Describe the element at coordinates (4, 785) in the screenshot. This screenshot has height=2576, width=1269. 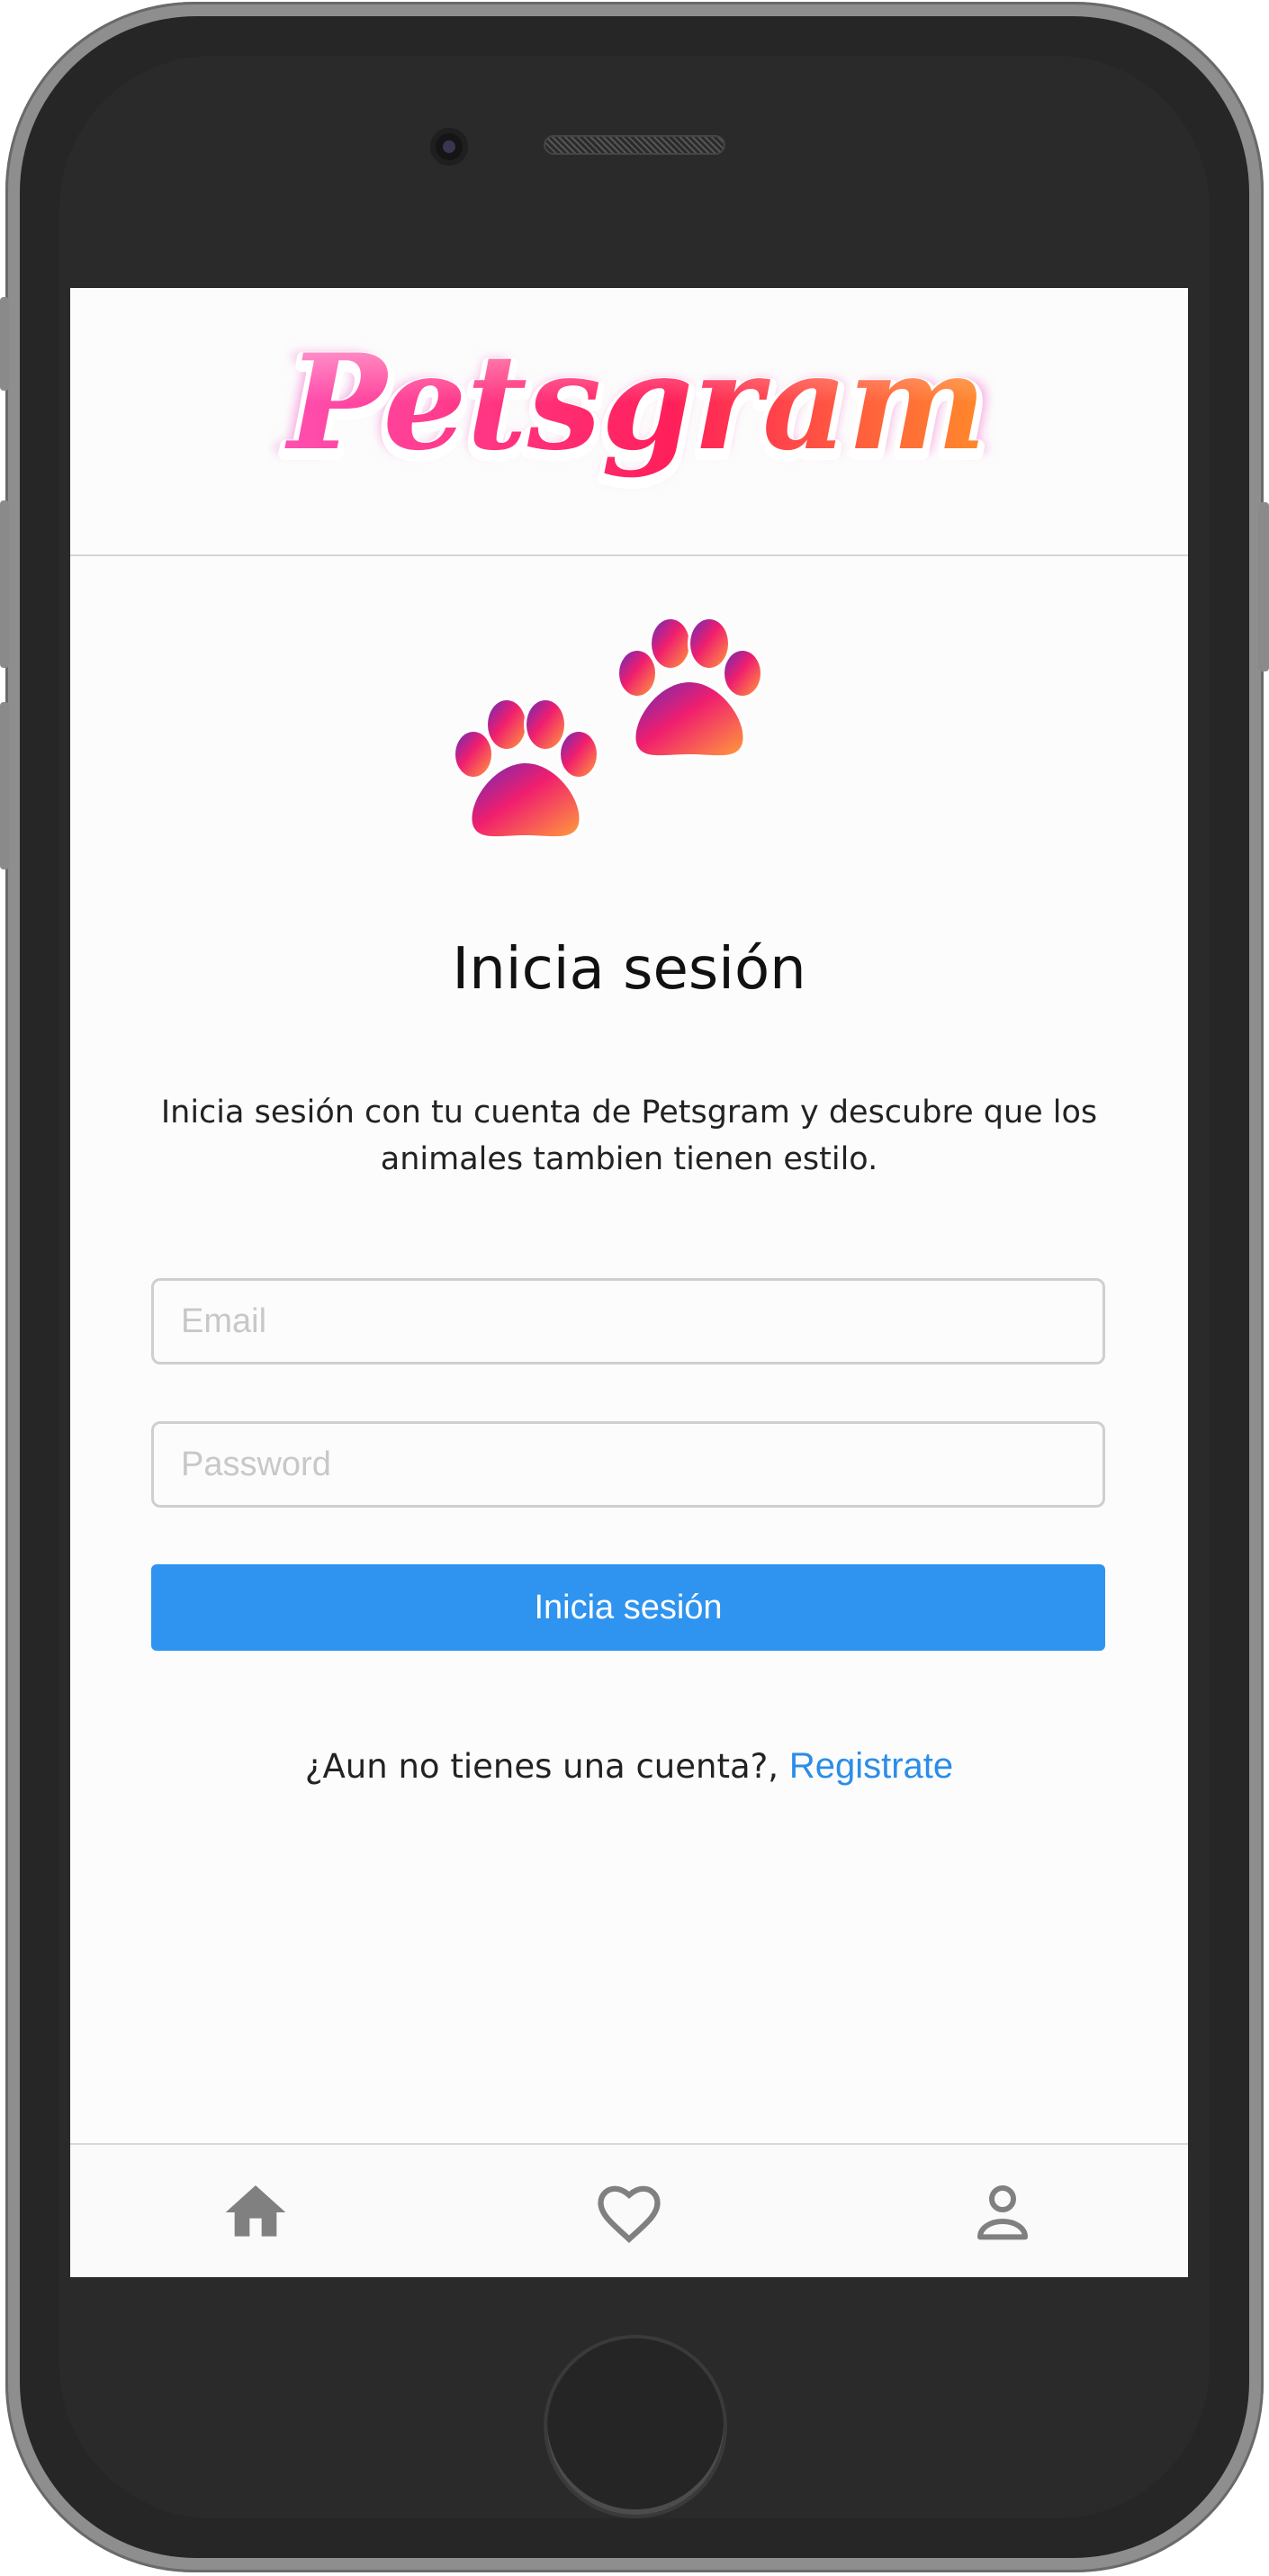
I see `volume-down-button` at that location.